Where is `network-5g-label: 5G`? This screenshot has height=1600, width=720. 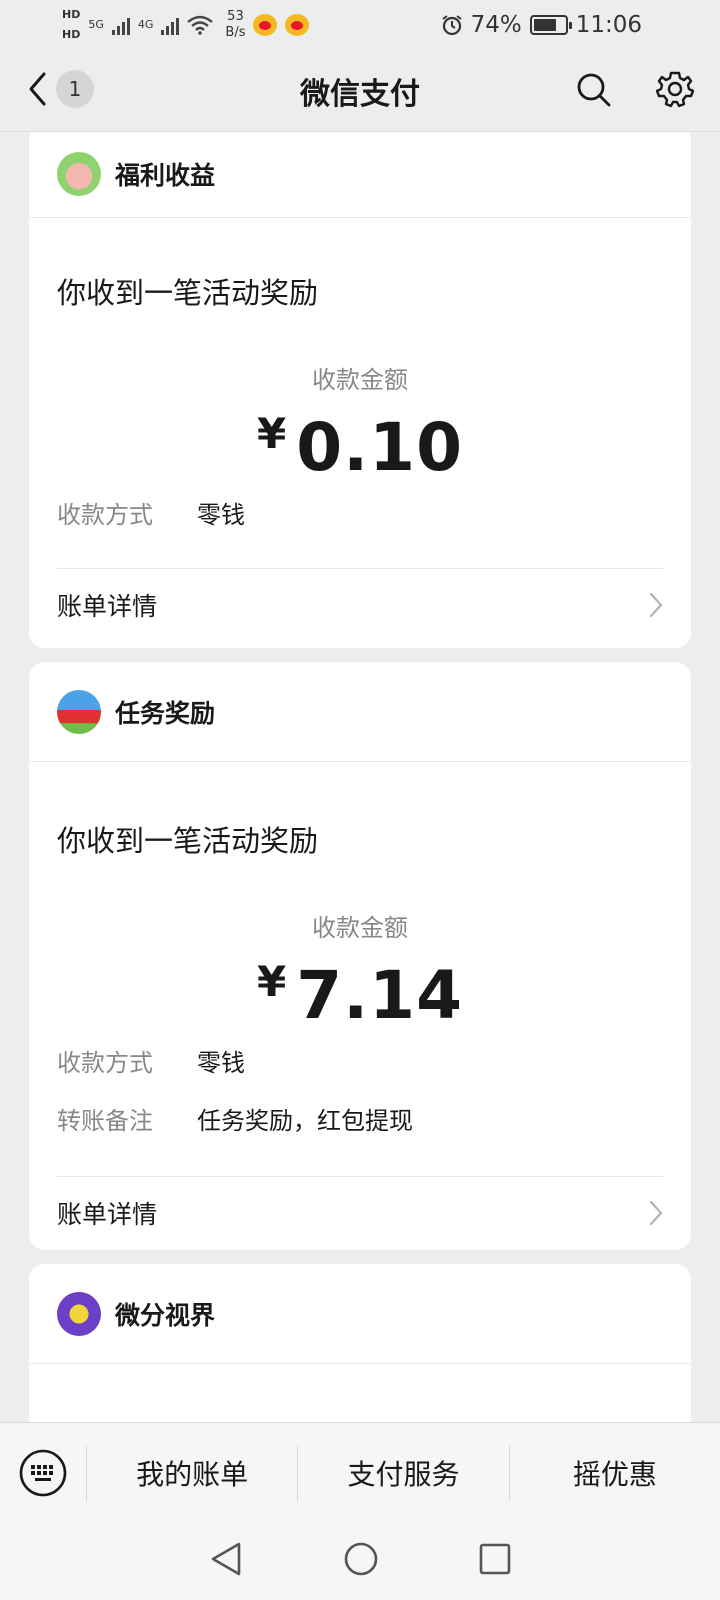 network-5g-label: 5G is located at coordinates (96, 24).